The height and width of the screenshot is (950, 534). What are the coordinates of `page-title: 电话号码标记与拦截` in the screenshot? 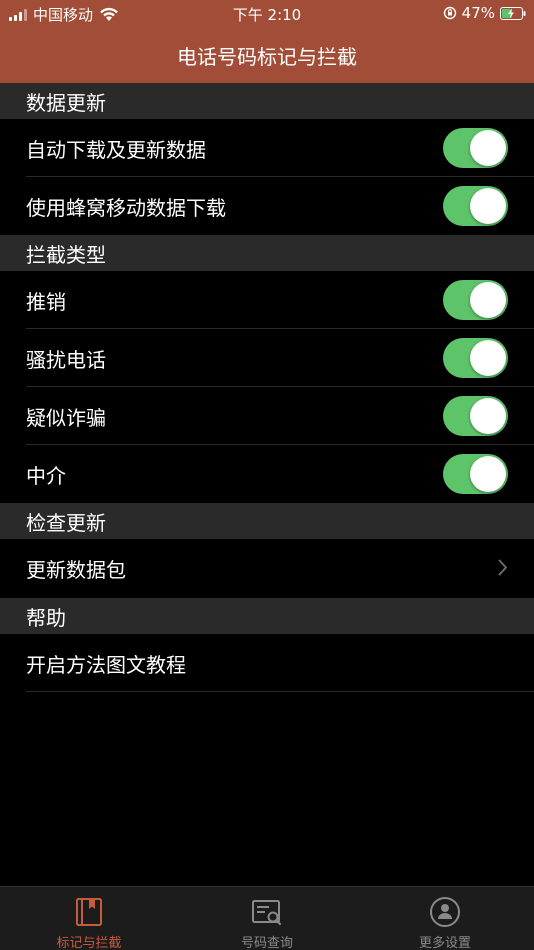 It's located at (267, 56).